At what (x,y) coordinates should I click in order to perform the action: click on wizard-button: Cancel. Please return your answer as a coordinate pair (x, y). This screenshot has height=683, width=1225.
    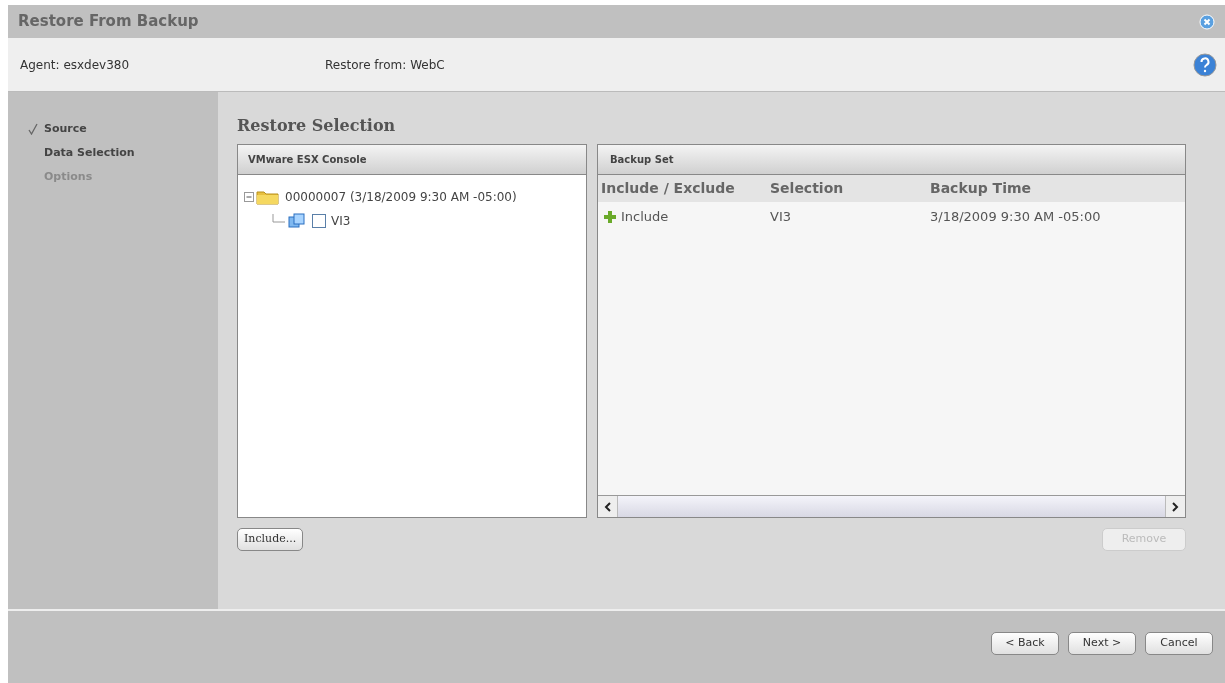
    Looking at the image, I should click on (1179, 643).